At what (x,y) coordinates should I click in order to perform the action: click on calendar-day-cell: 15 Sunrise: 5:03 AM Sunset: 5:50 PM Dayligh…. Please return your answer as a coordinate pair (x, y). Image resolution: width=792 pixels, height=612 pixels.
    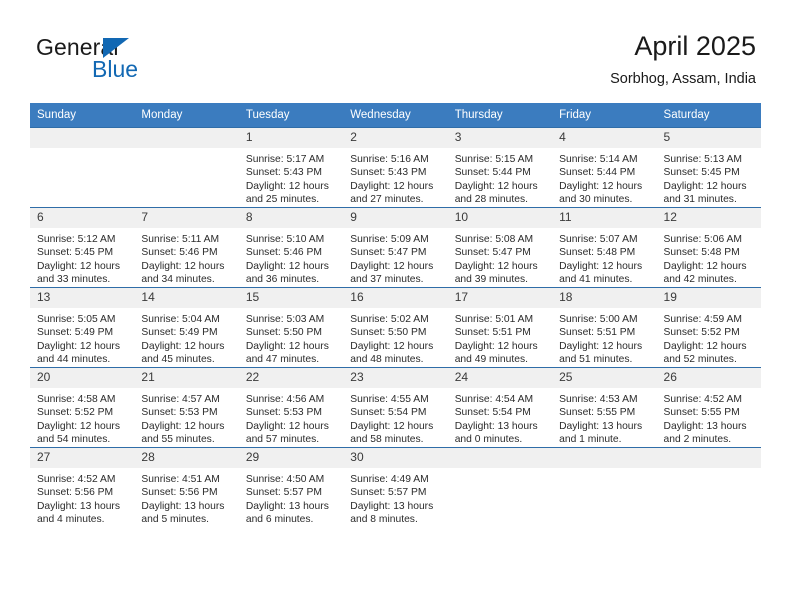
    Looking at the image, I should click on (291, 327).